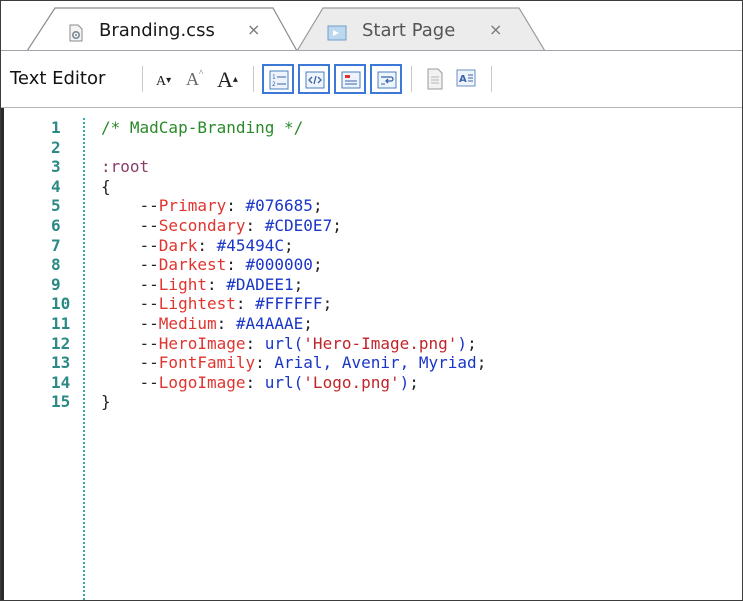 This screenshot has height=601, width=743. Describe the element at coordinates (351, 382) in the screenshot. I see `code-token: 'Logo.png'` at that location.